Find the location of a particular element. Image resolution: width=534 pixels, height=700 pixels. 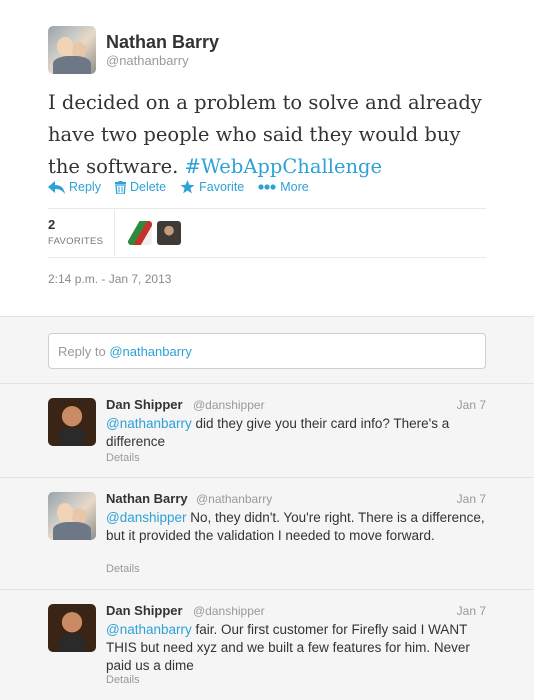

delete-button: Delete is located at coordinates (140, 187).